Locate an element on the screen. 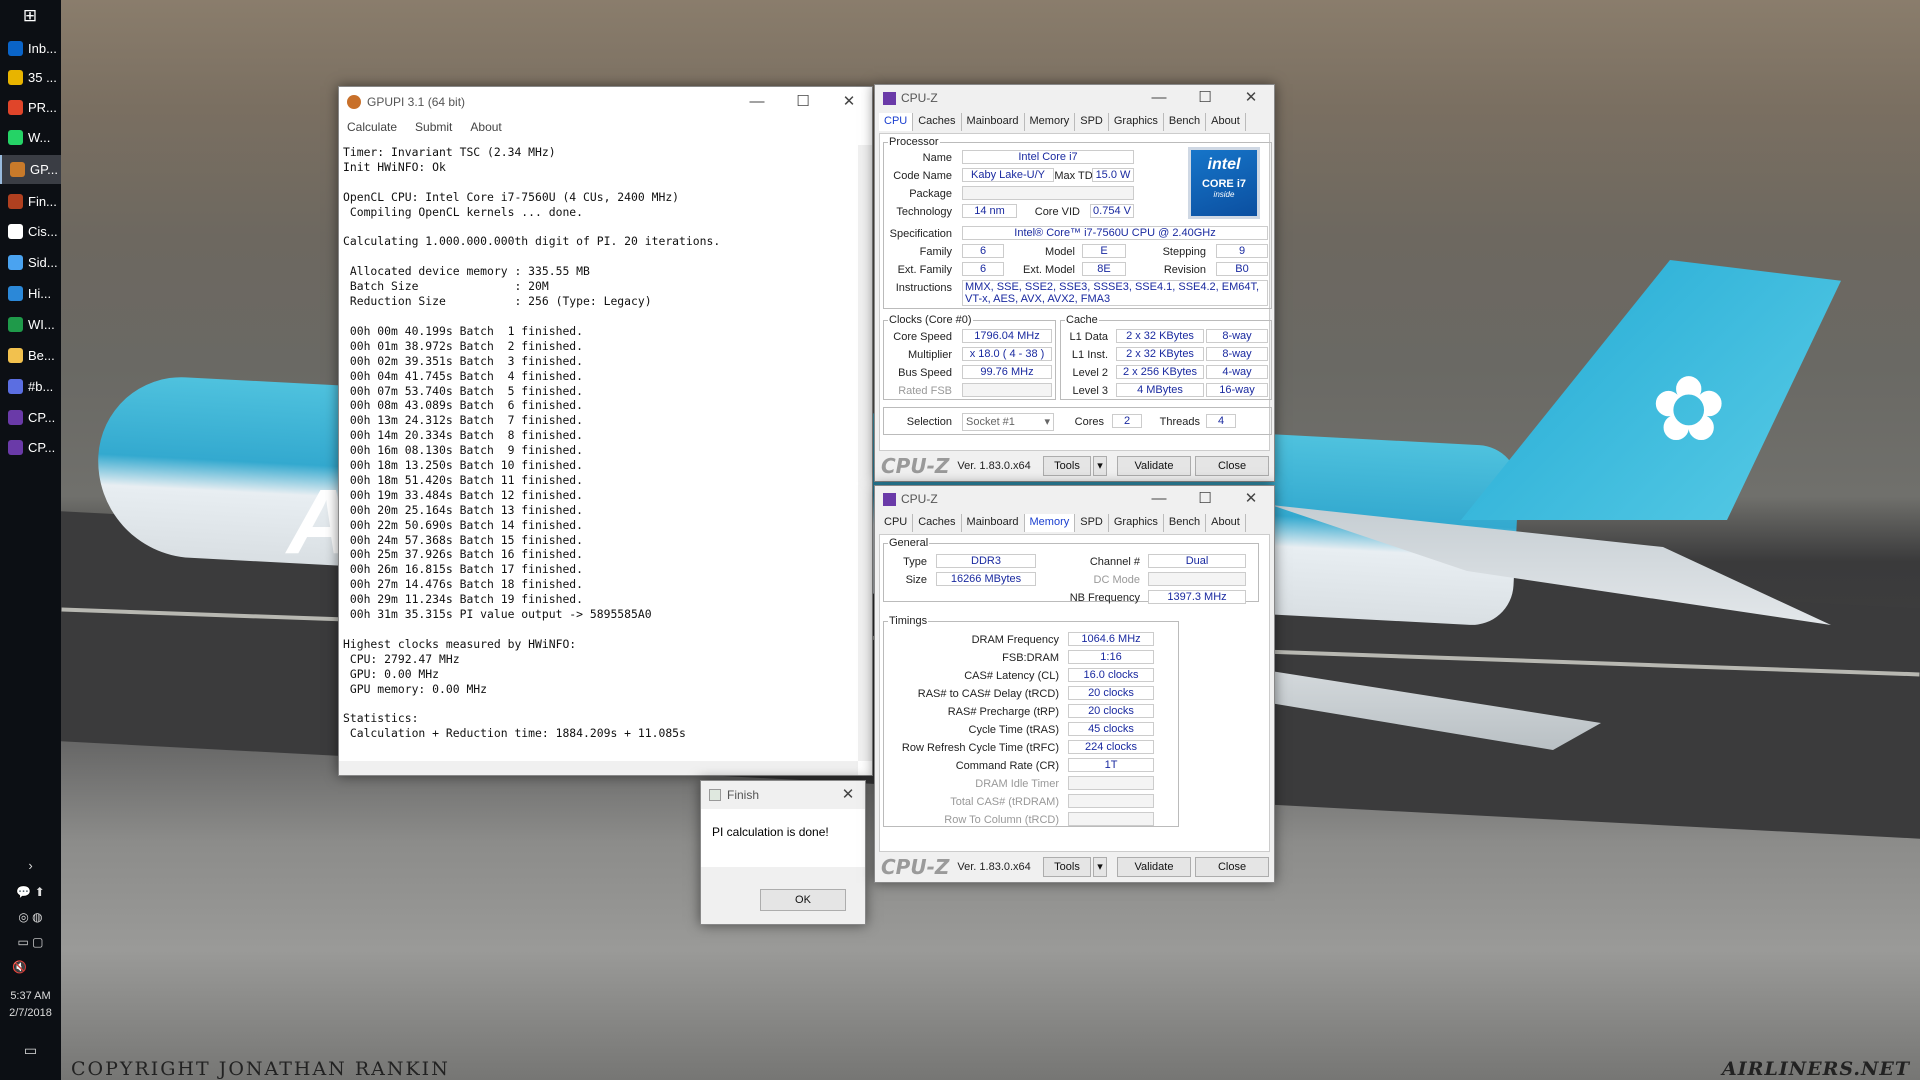 The height and width of the screenshot is (1080, 1920). instructions-label: Instructions is located at coordinates (923, 288).